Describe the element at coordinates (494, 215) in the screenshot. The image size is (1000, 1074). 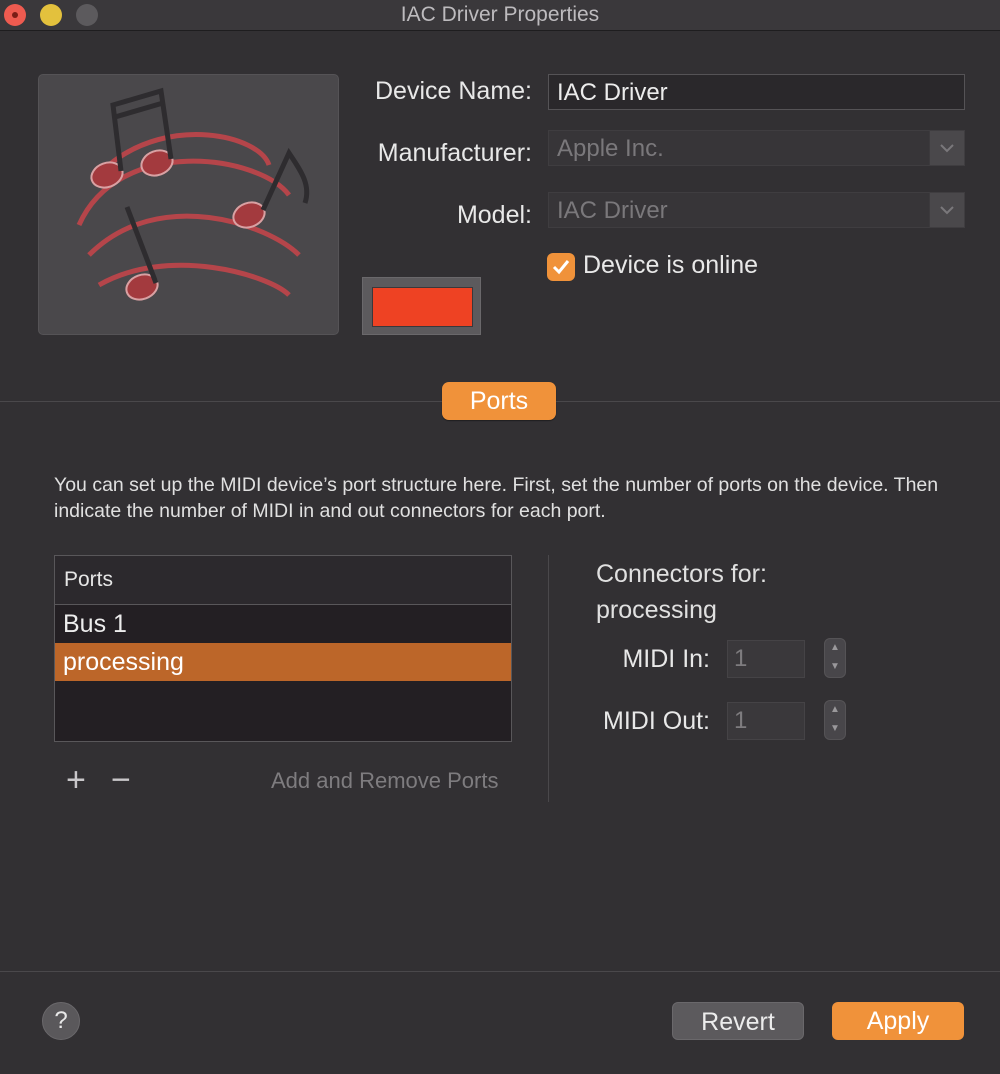
I see `model-label: Model:` at that location.